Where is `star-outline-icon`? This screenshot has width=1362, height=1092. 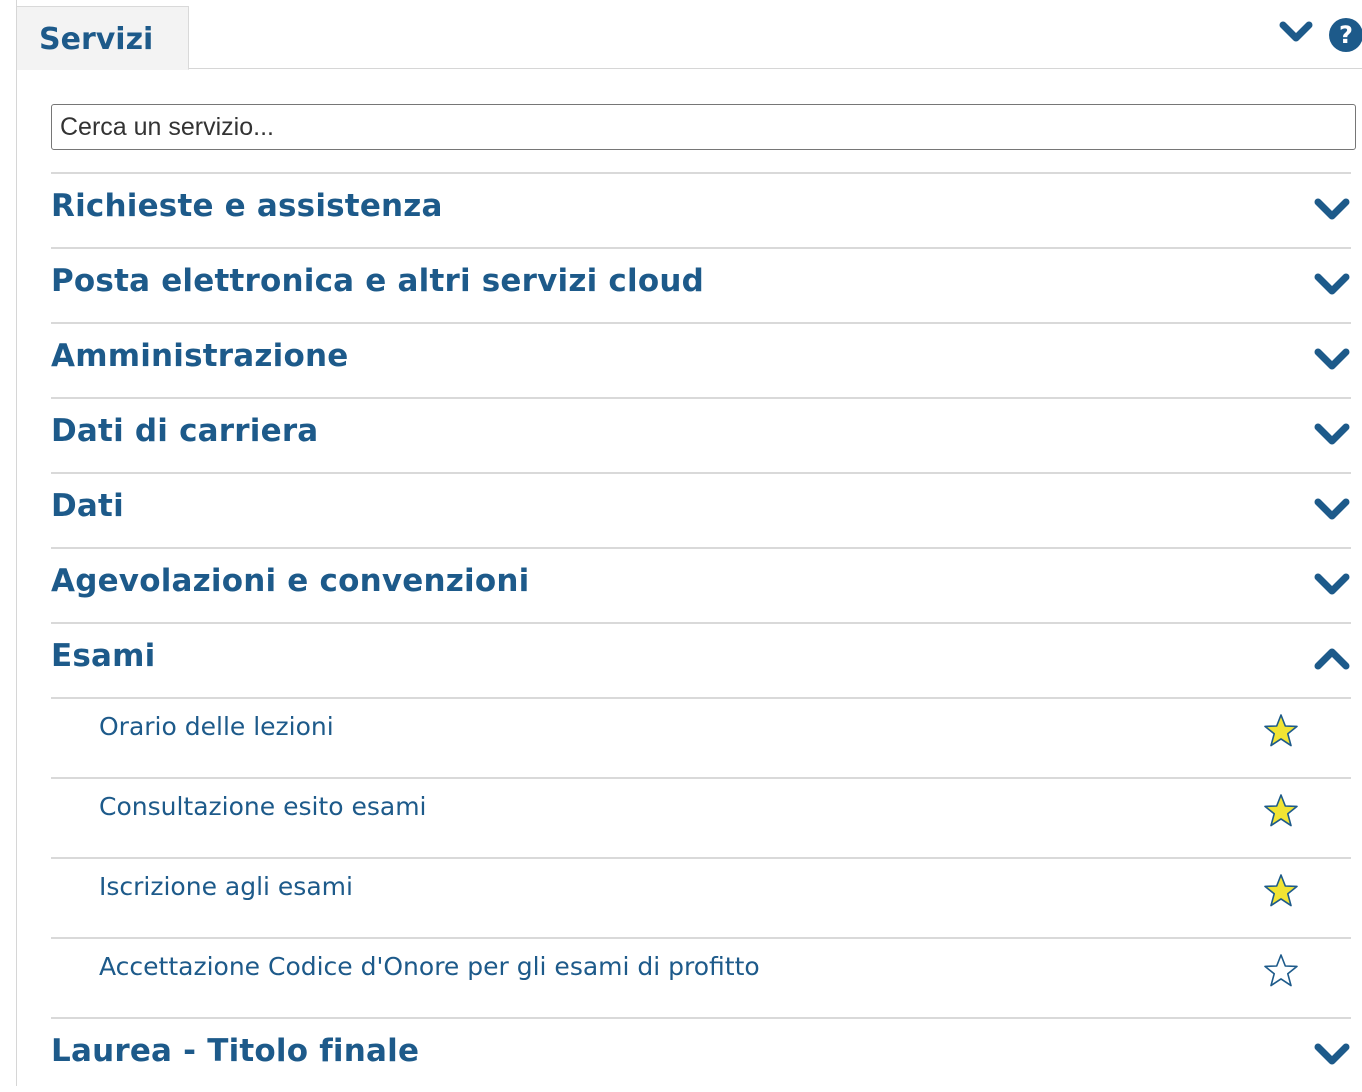
star-outline-icon is located at coordinates (1281, 971).